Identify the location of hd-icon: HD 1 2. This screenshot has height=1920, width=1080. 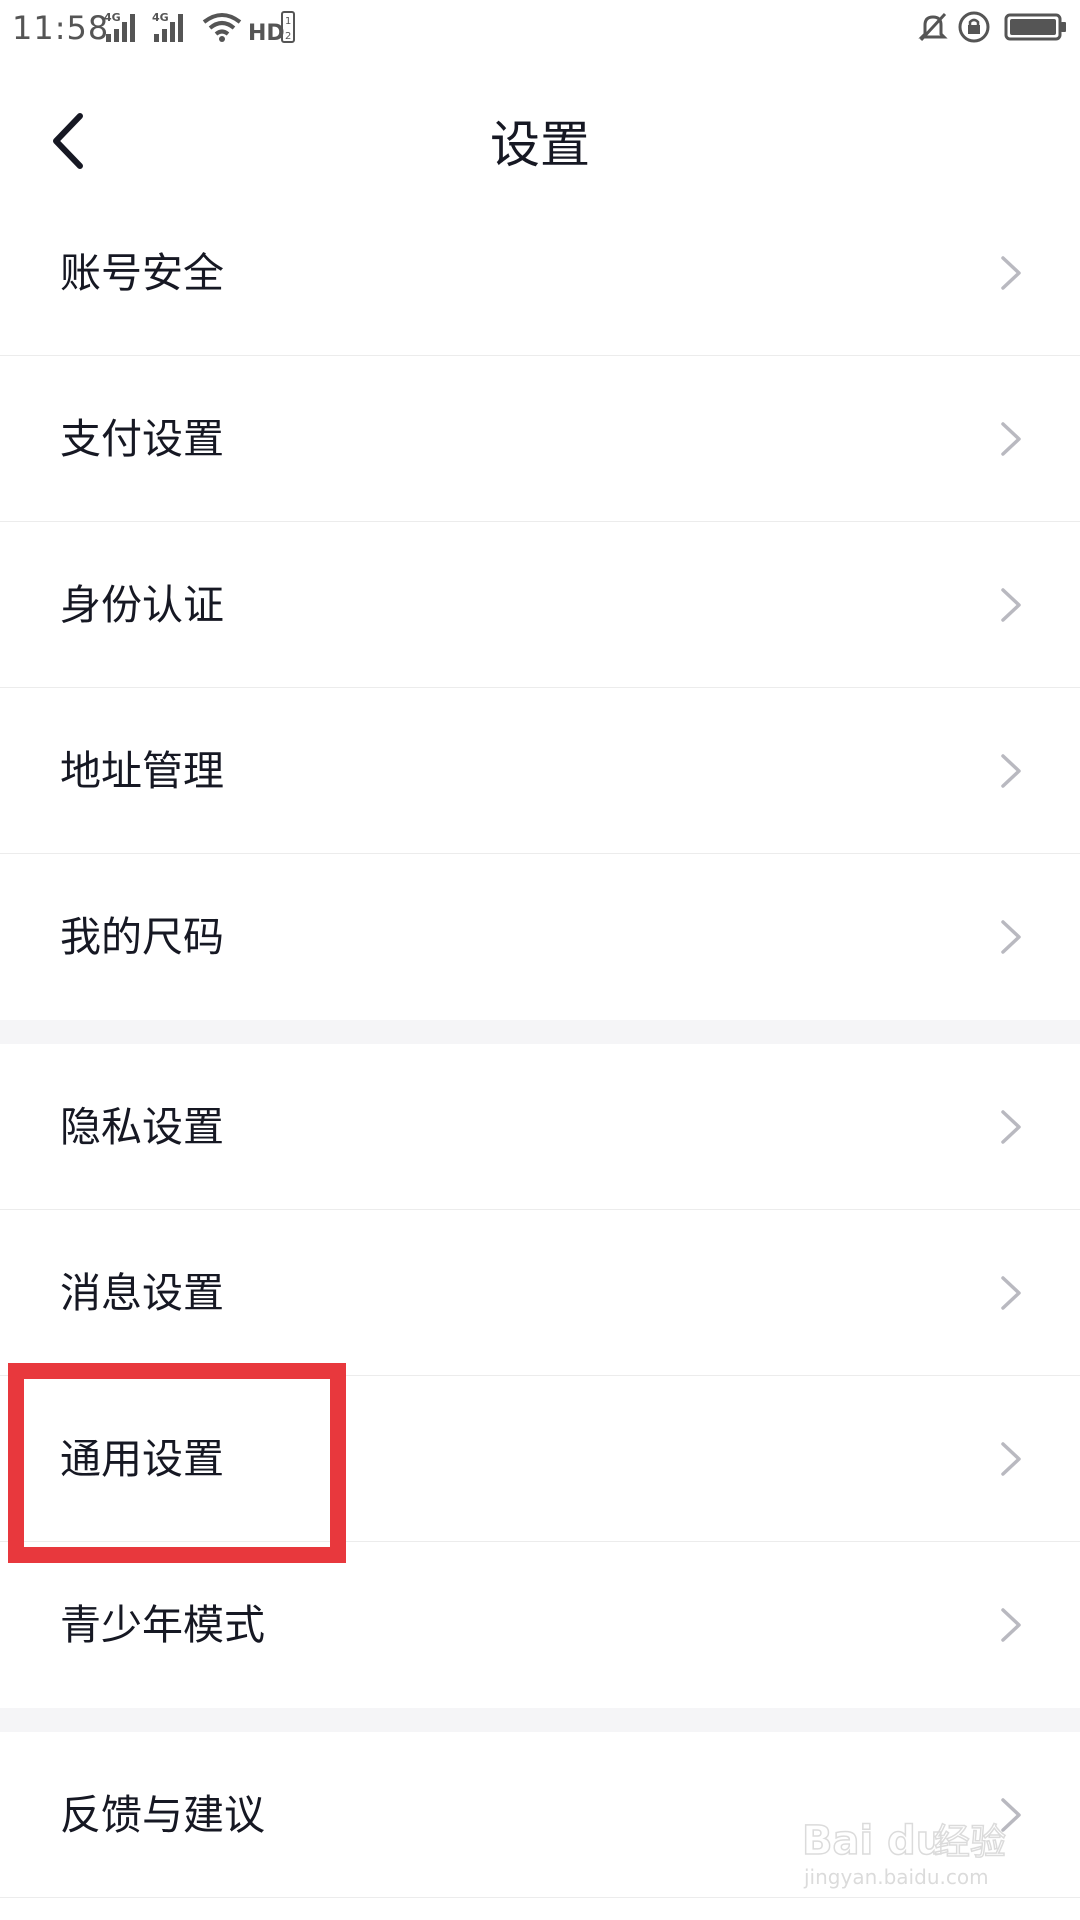
(272, 27).